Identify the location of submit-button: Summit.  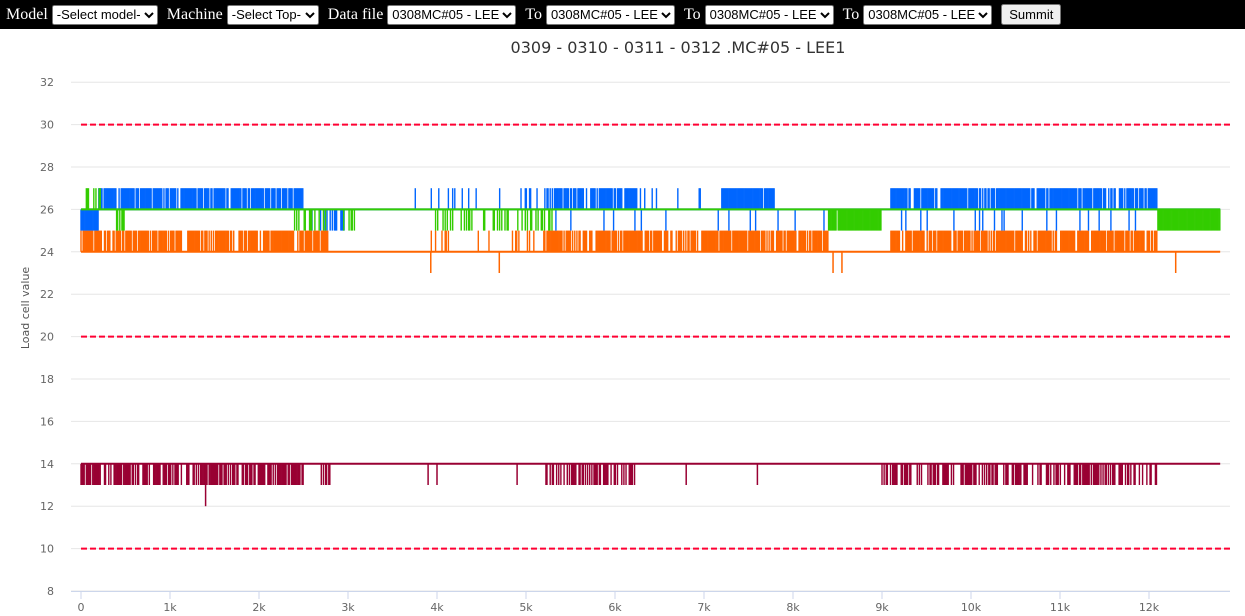
(1031, 14).